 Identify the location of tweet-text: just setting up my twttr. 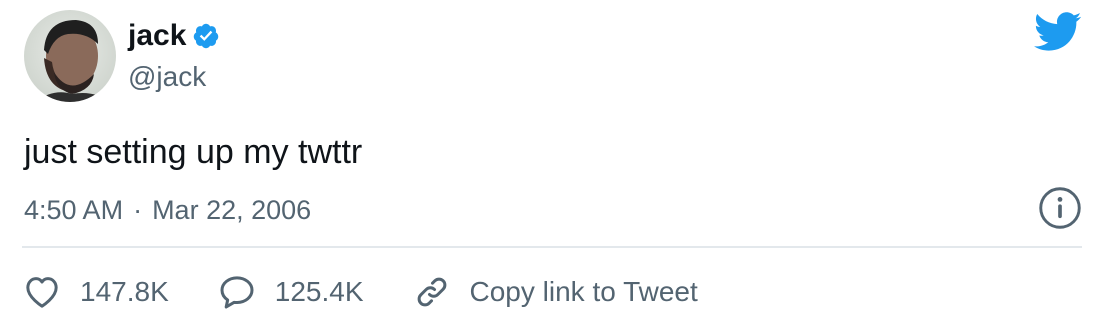
(193, 152).